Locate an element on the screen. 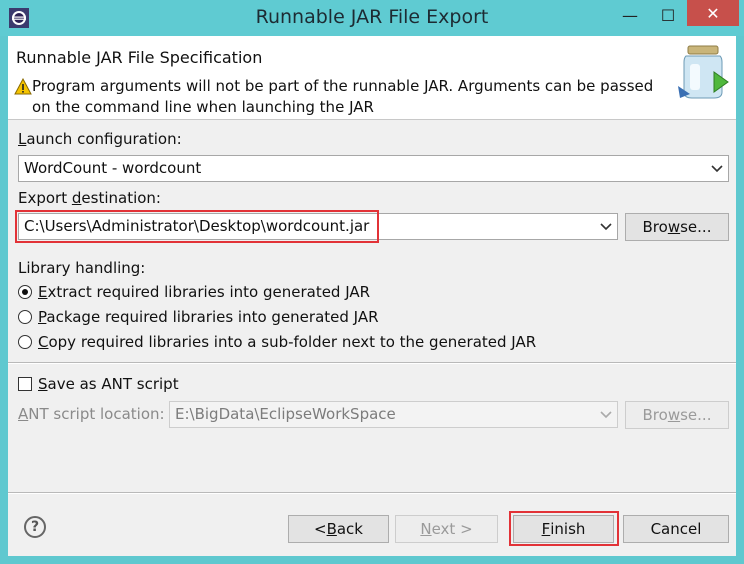 The image size is (744, 564). destination-highlight-box is located at coordinates (197, 226).